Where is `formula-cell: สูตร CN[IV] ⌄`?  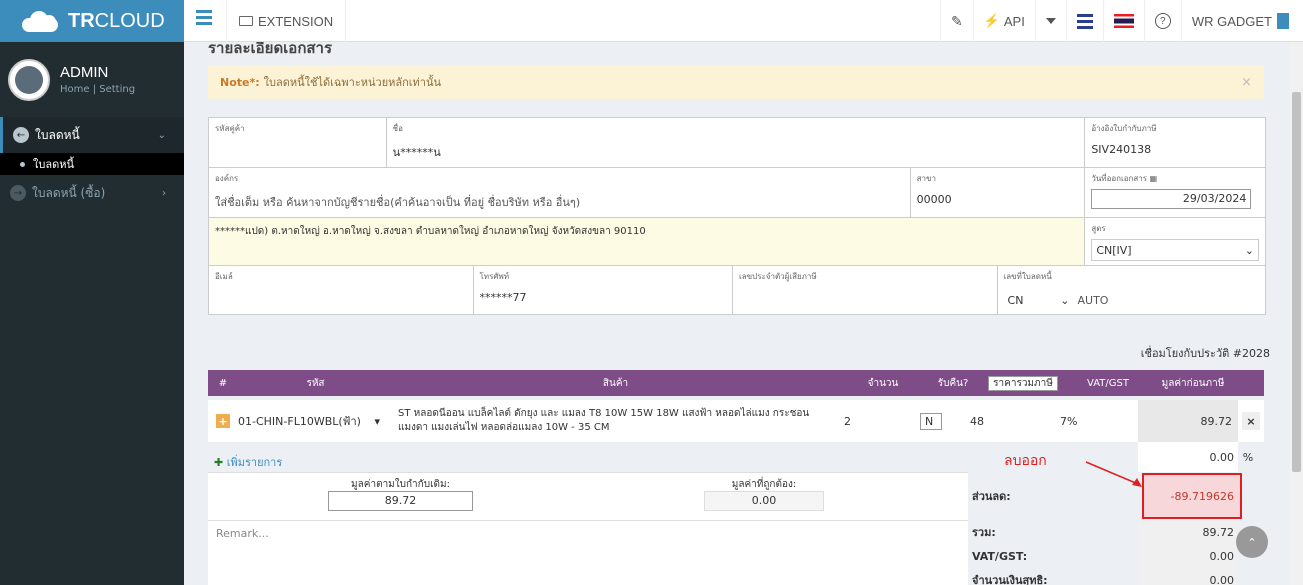
formula-cell: สูตร CN[IV] ⌄ is located at coordinates (1175, 241).